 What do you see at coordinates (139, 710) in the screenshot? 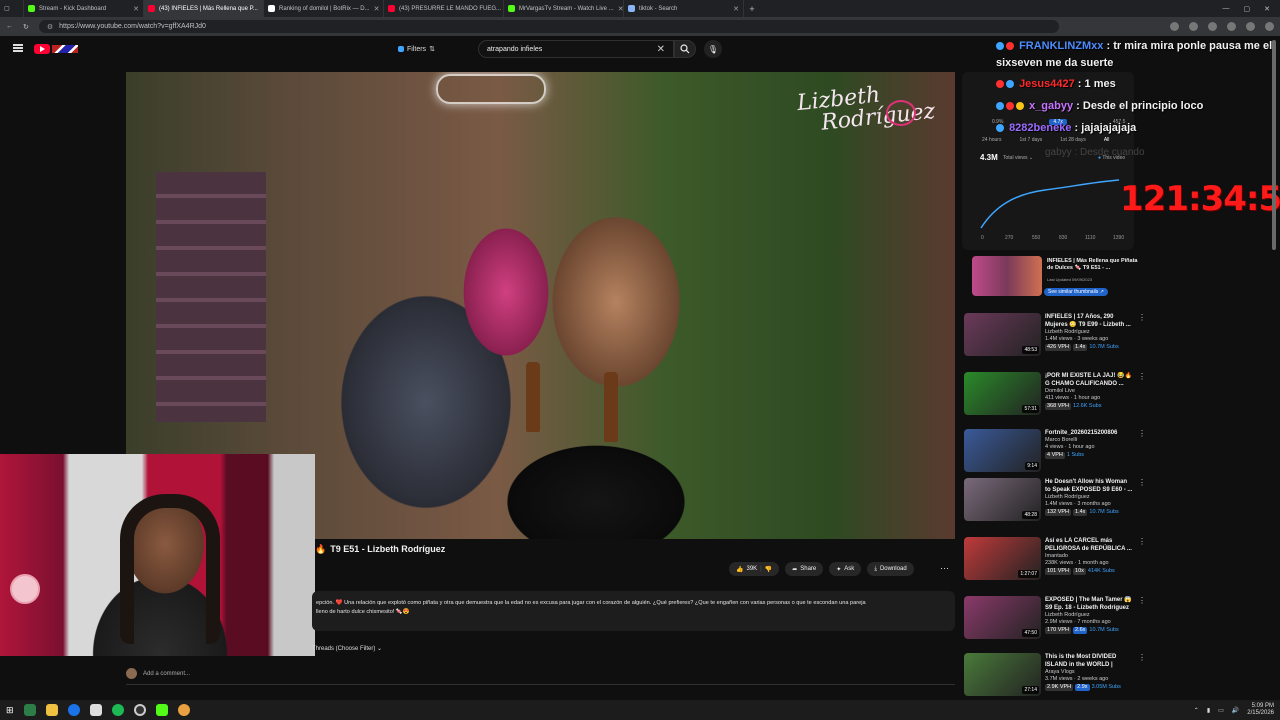
I see `obs-icon` at bounding box center [139, 710].